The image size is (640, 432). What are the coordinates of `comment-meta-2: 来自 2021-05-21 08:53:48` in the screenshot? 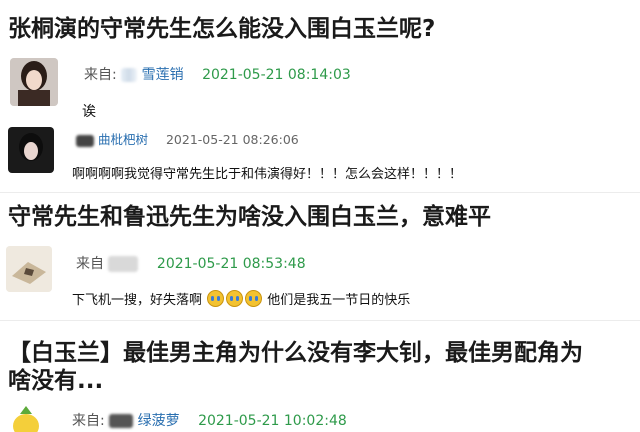 It's located at (191, 263).